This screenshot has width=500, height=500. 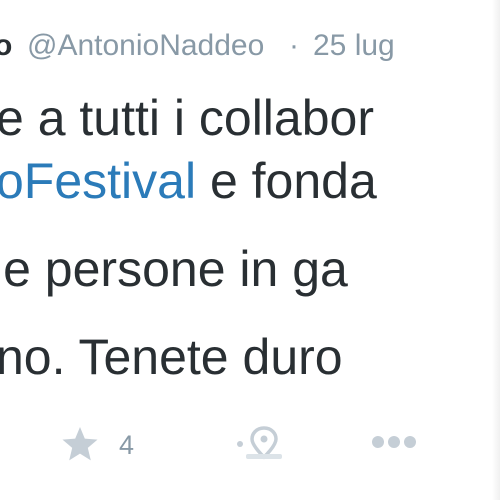 I want to click on tweet-text-segment: e fonda, so click(x=286, y=181).